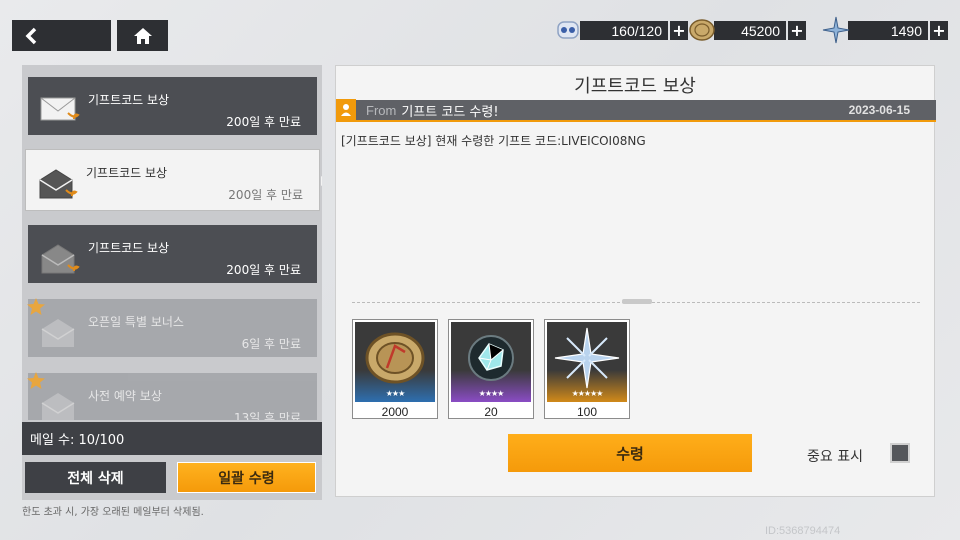 This screenshot has width=960, height=540. I want to click on home-icon, so click(142, 35).